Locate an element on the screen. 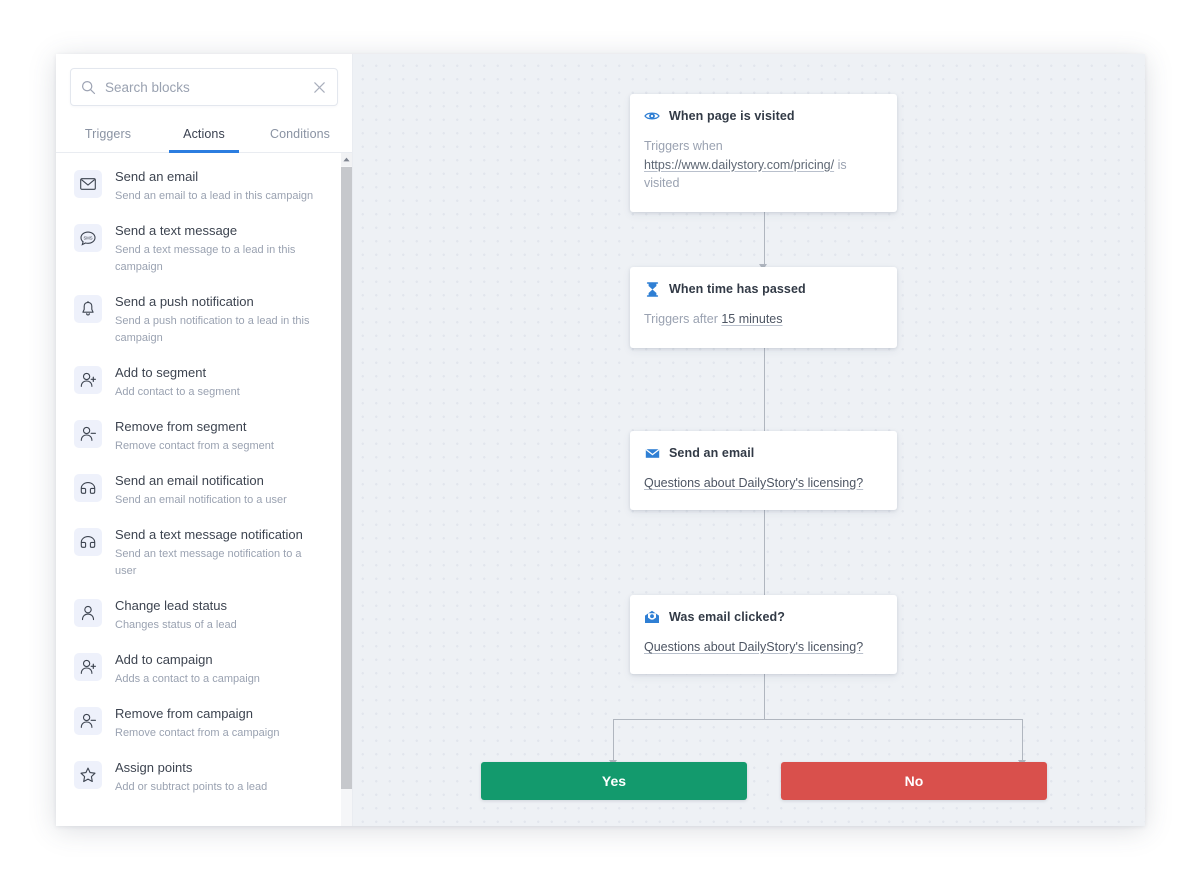 This screenshot has height=875, width=1200. node-title: When page is visited is located at coordinates (732, 116).